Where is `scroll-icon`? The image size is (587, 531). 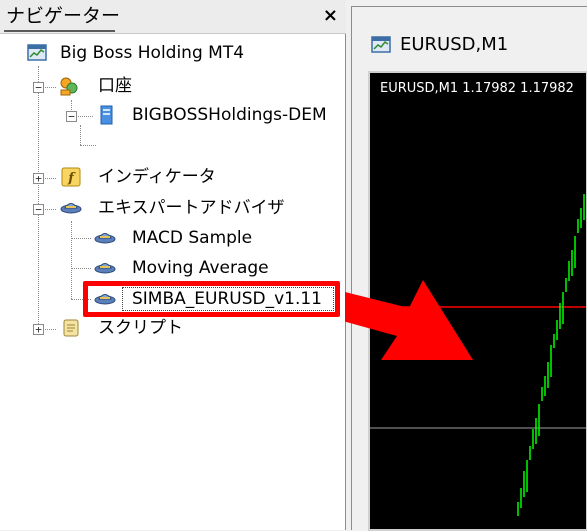 scroll-icon is located at coordinates (71, 328).